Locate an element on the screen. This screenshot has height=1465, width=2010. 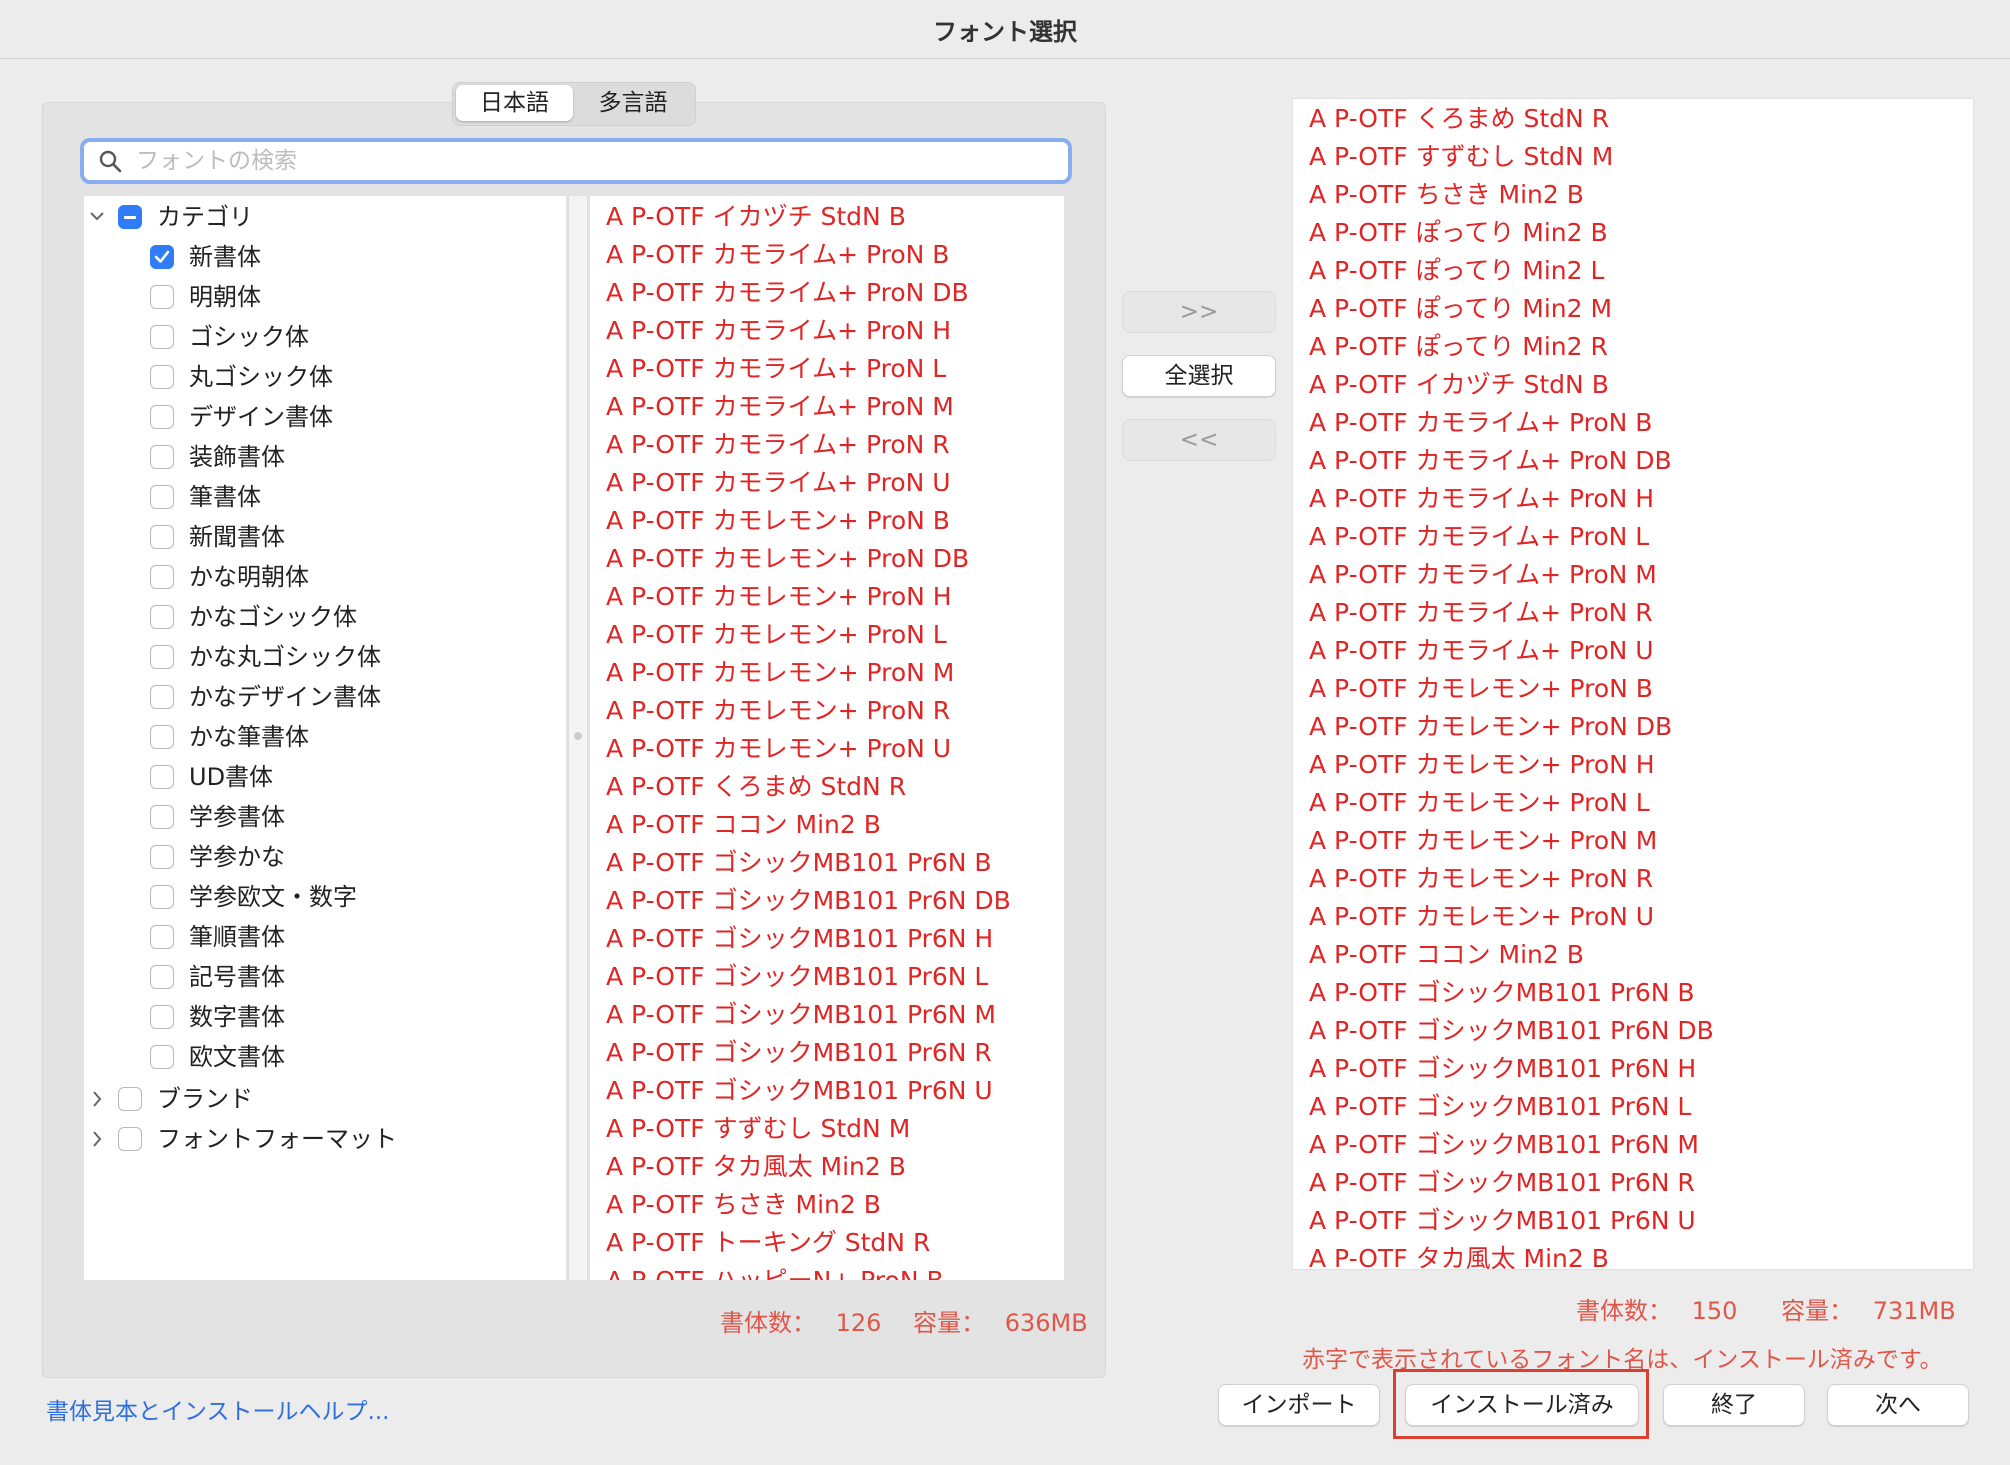
font-list-item: A P-OTF トーキング StdN R is located at coordinates (768, 1243).